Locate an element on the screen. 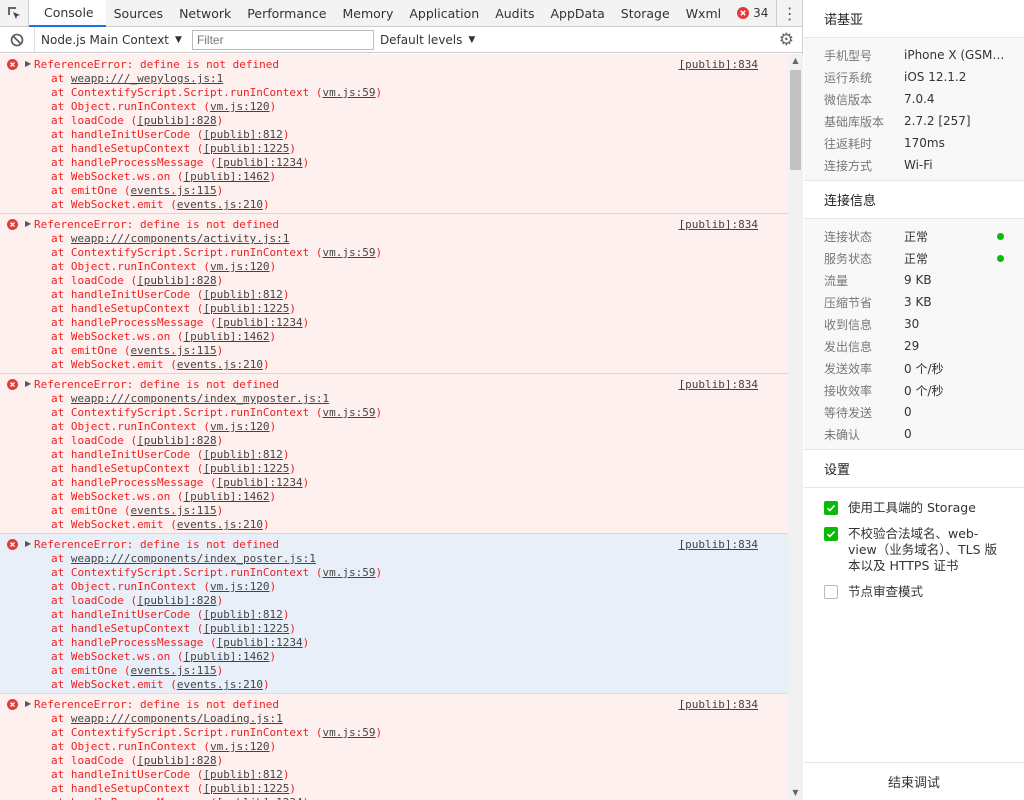 This screenshot has height=800, width=1024. info-row: 压缩节省 3 KB is located at coordinates (914, 302).